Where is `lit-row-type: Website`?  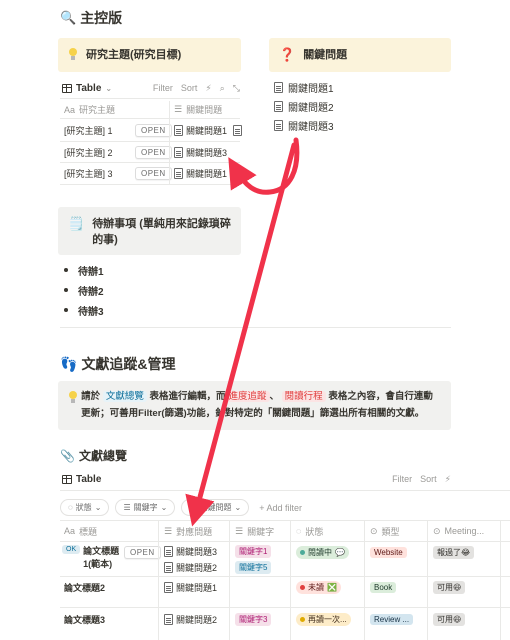 lit-row-type: Website is located at coordinates (388, 552).